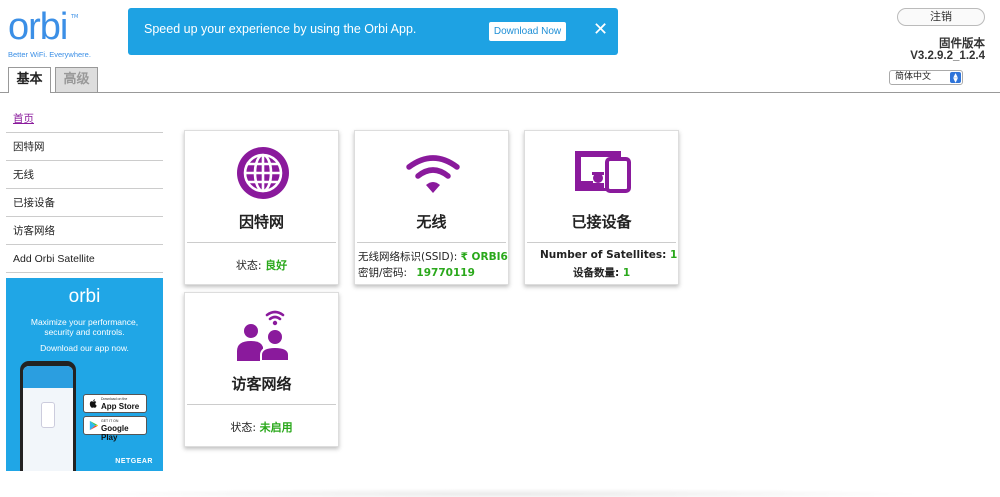 The width and height of the screenshot is (1000, 497). I want to click on appstore-big-text: App Store, so click(120, 406).